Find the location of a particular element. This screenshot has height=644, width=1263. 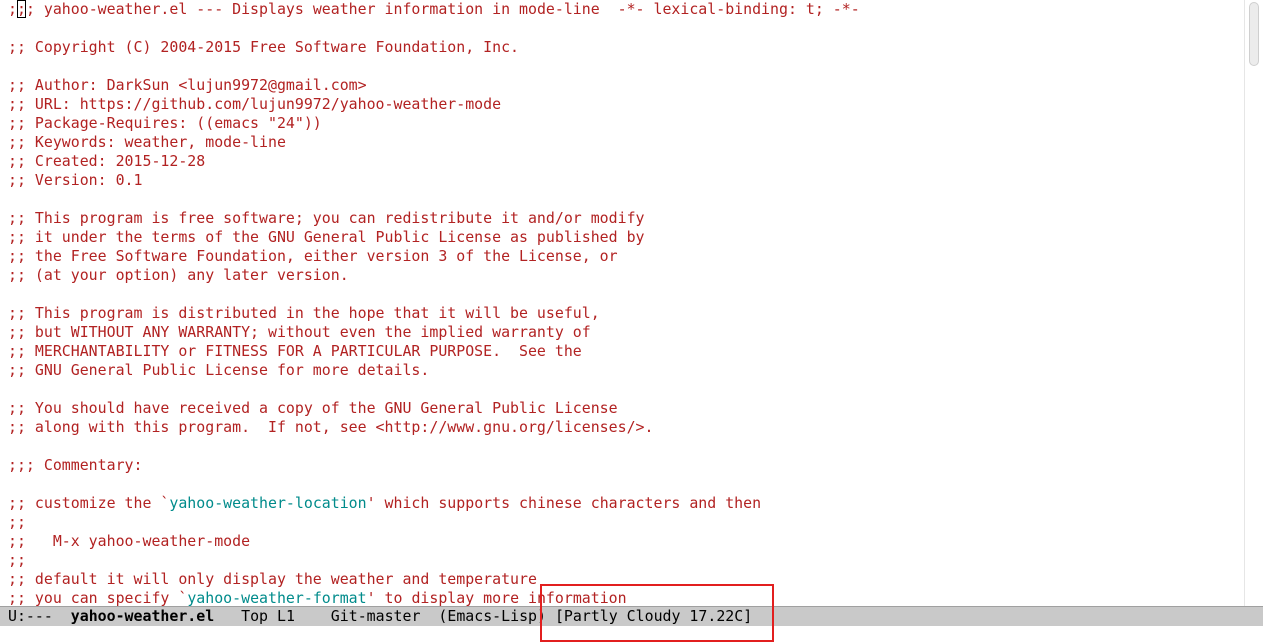

variable-reference: yahoo-weather-location is located at coordinates (268, 503).